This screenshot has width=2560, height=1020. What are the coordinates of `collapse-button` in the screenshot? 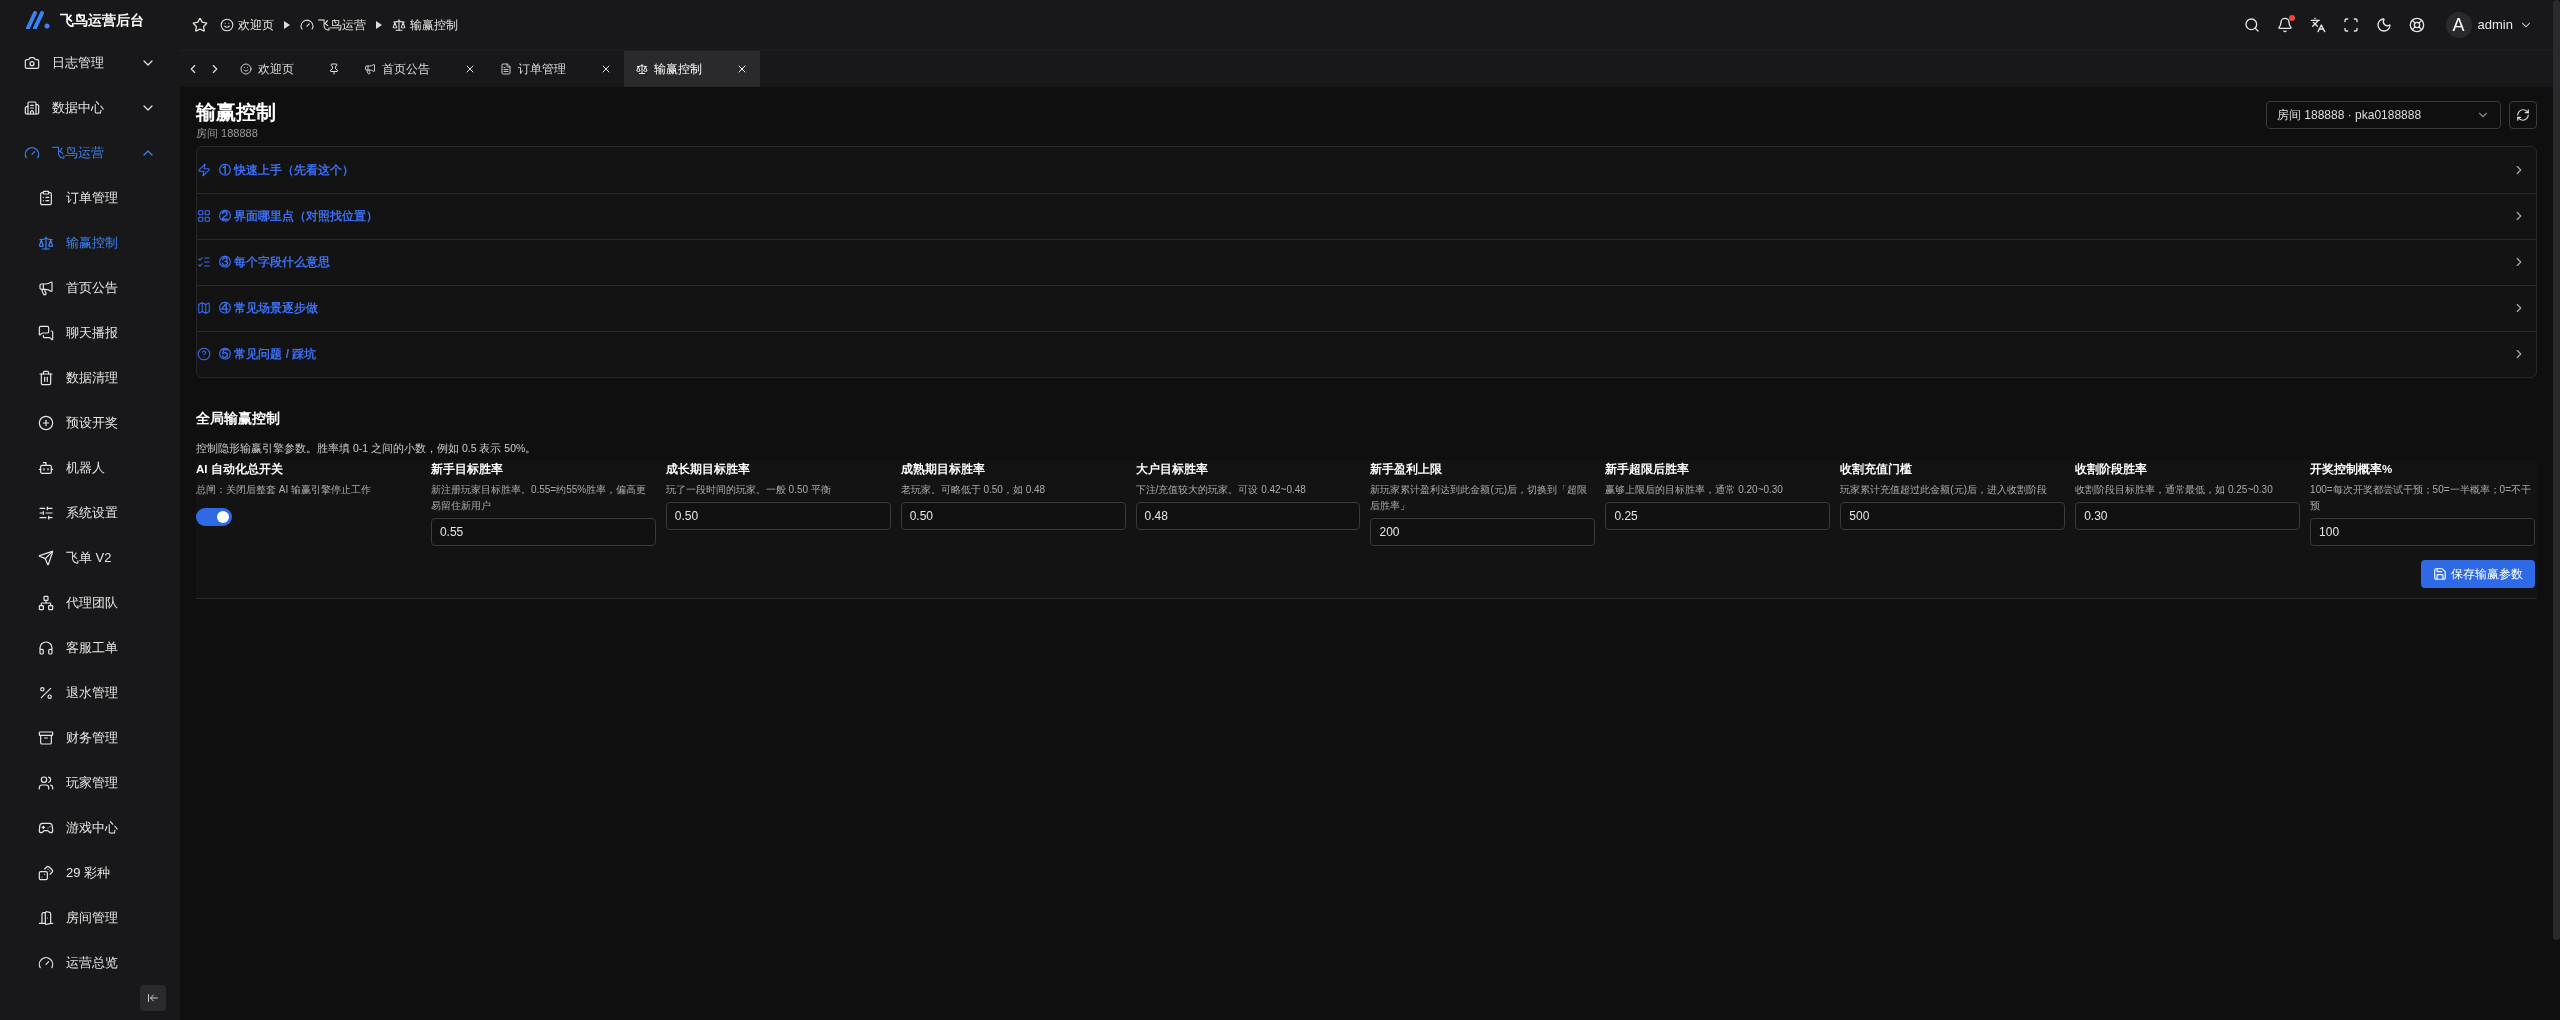 It's located at (153, 998).